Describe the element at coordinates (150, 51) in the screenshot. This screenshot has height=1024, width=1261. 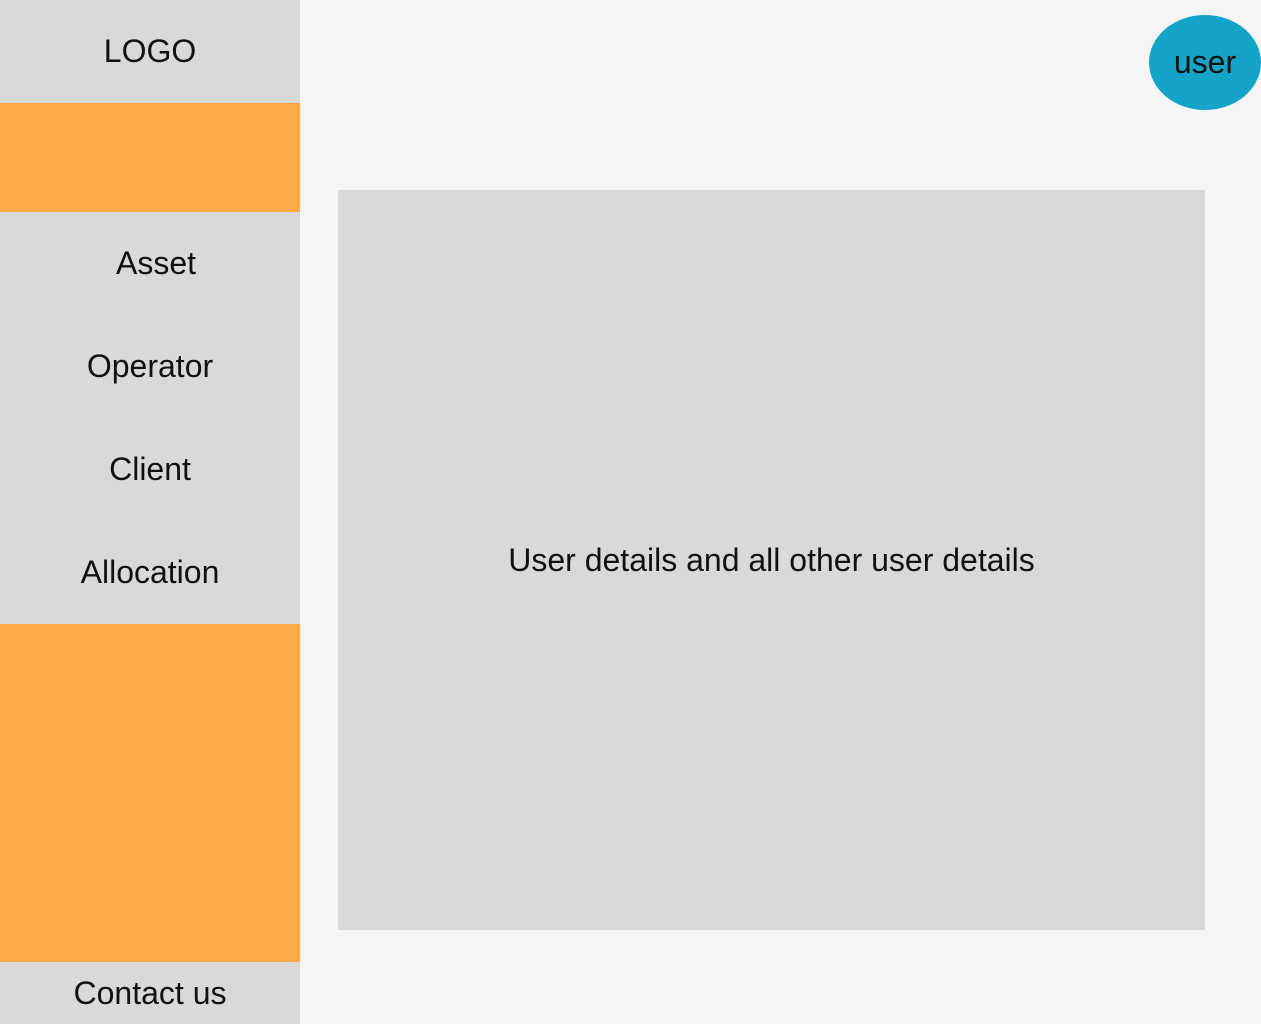
I see `logo: LOGO` at that location.